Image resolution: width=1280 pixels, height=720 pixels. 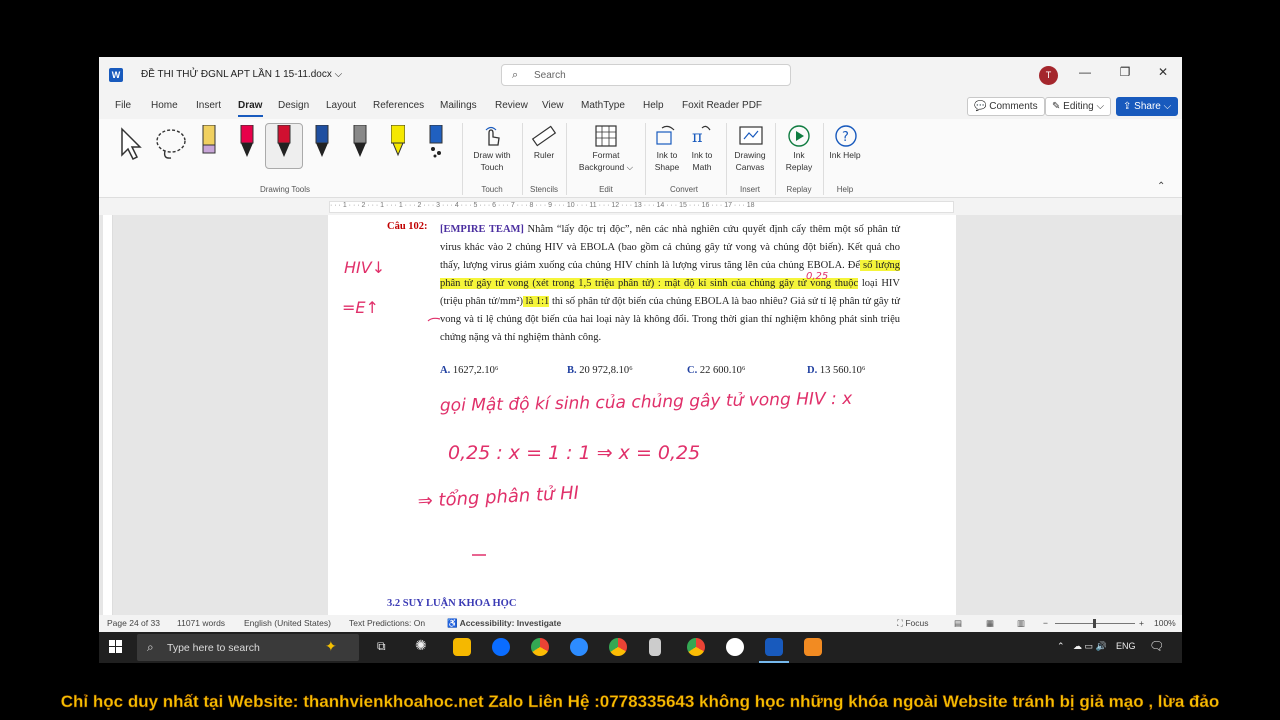 What do you see at coordinates (511, 105) in the screenshot?
I see `tab-review: Review` at bounding box center [511, 105].